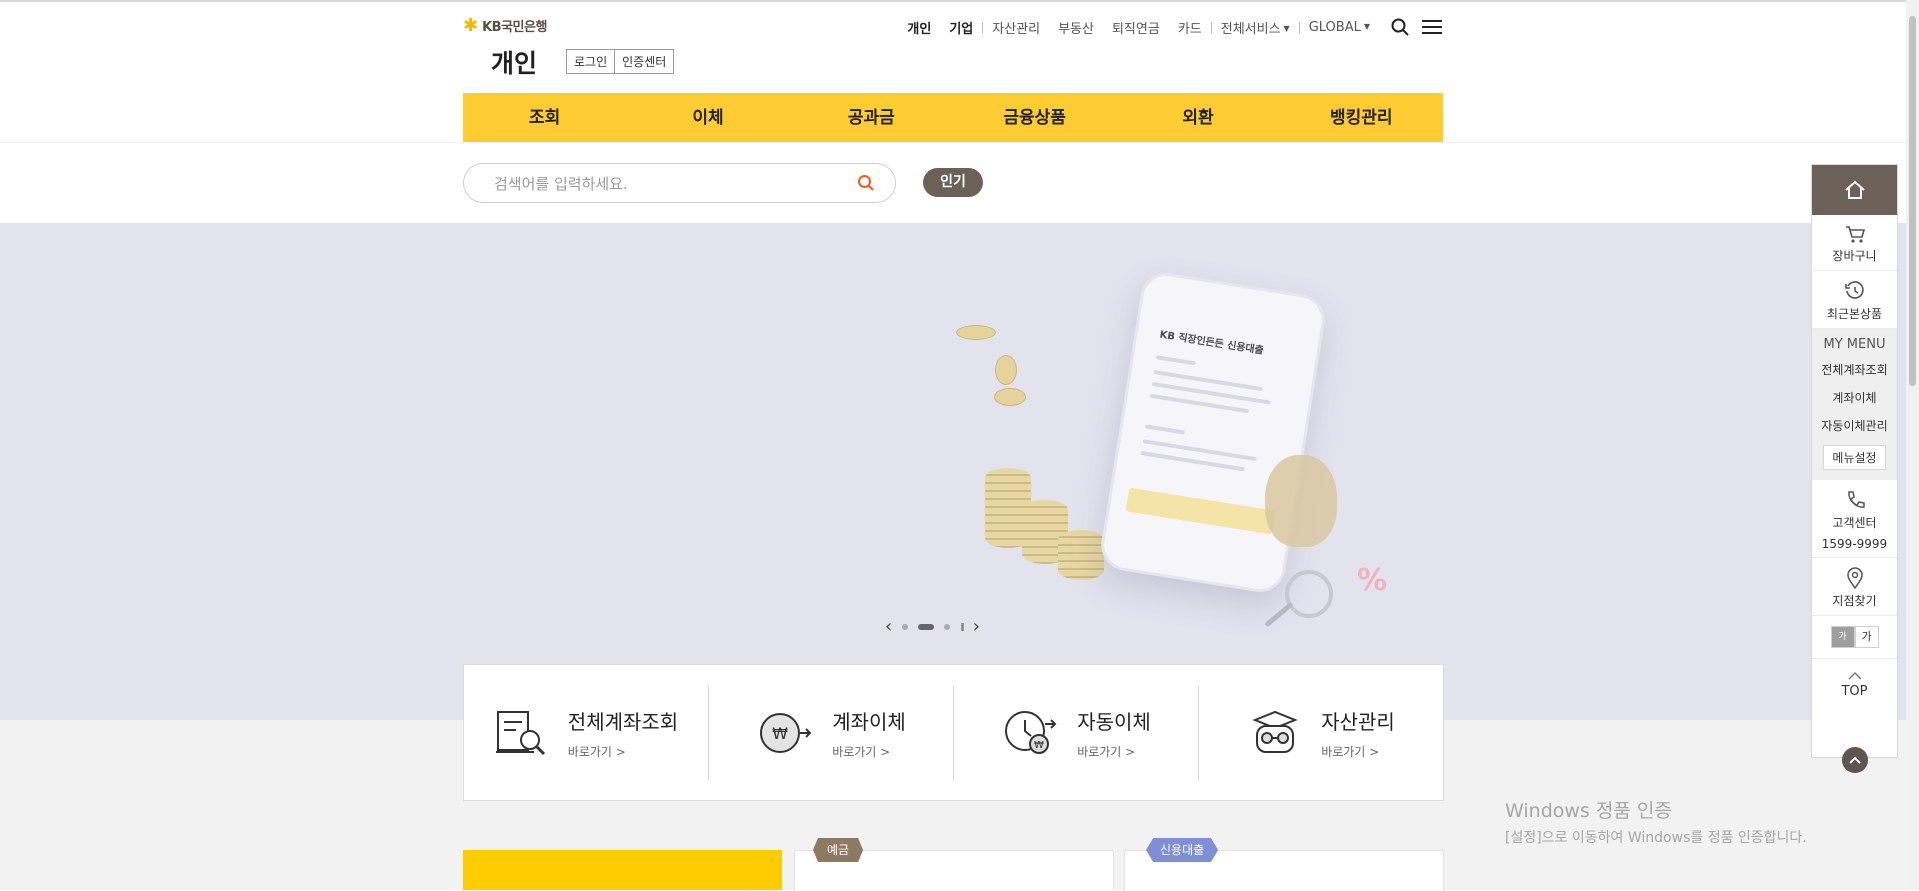 The height and width of the screenshot is (891, 1919). What do you see at coordinates (1175, 360) in the screenshot?
I see `phone-text-line` at bounding box center [1175, 360].